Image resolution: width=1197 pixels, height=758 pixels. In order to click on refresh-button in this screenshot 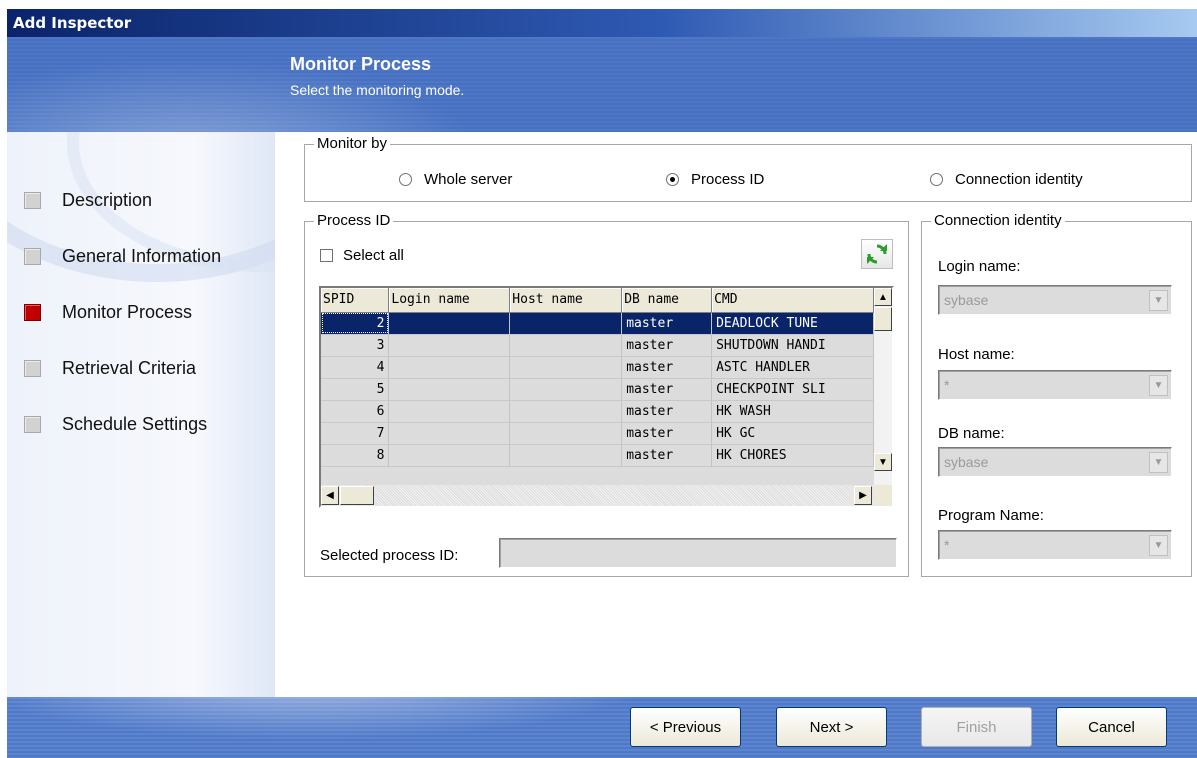, I will do `click(877, 254)`.